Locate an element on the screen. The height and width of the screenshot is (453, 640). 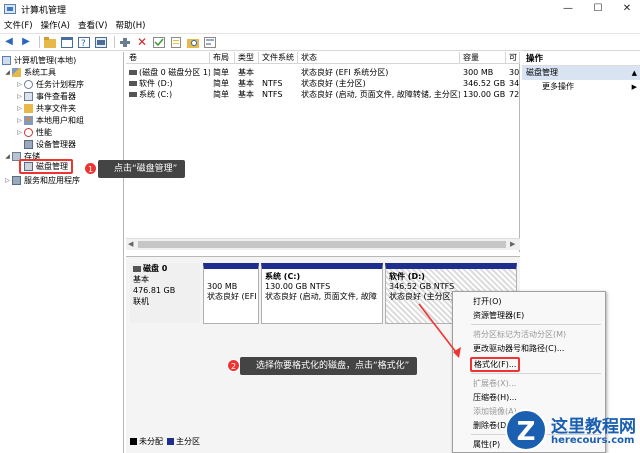
tree-root: 计算机管理(本地) is located at coordinates (39, 60).